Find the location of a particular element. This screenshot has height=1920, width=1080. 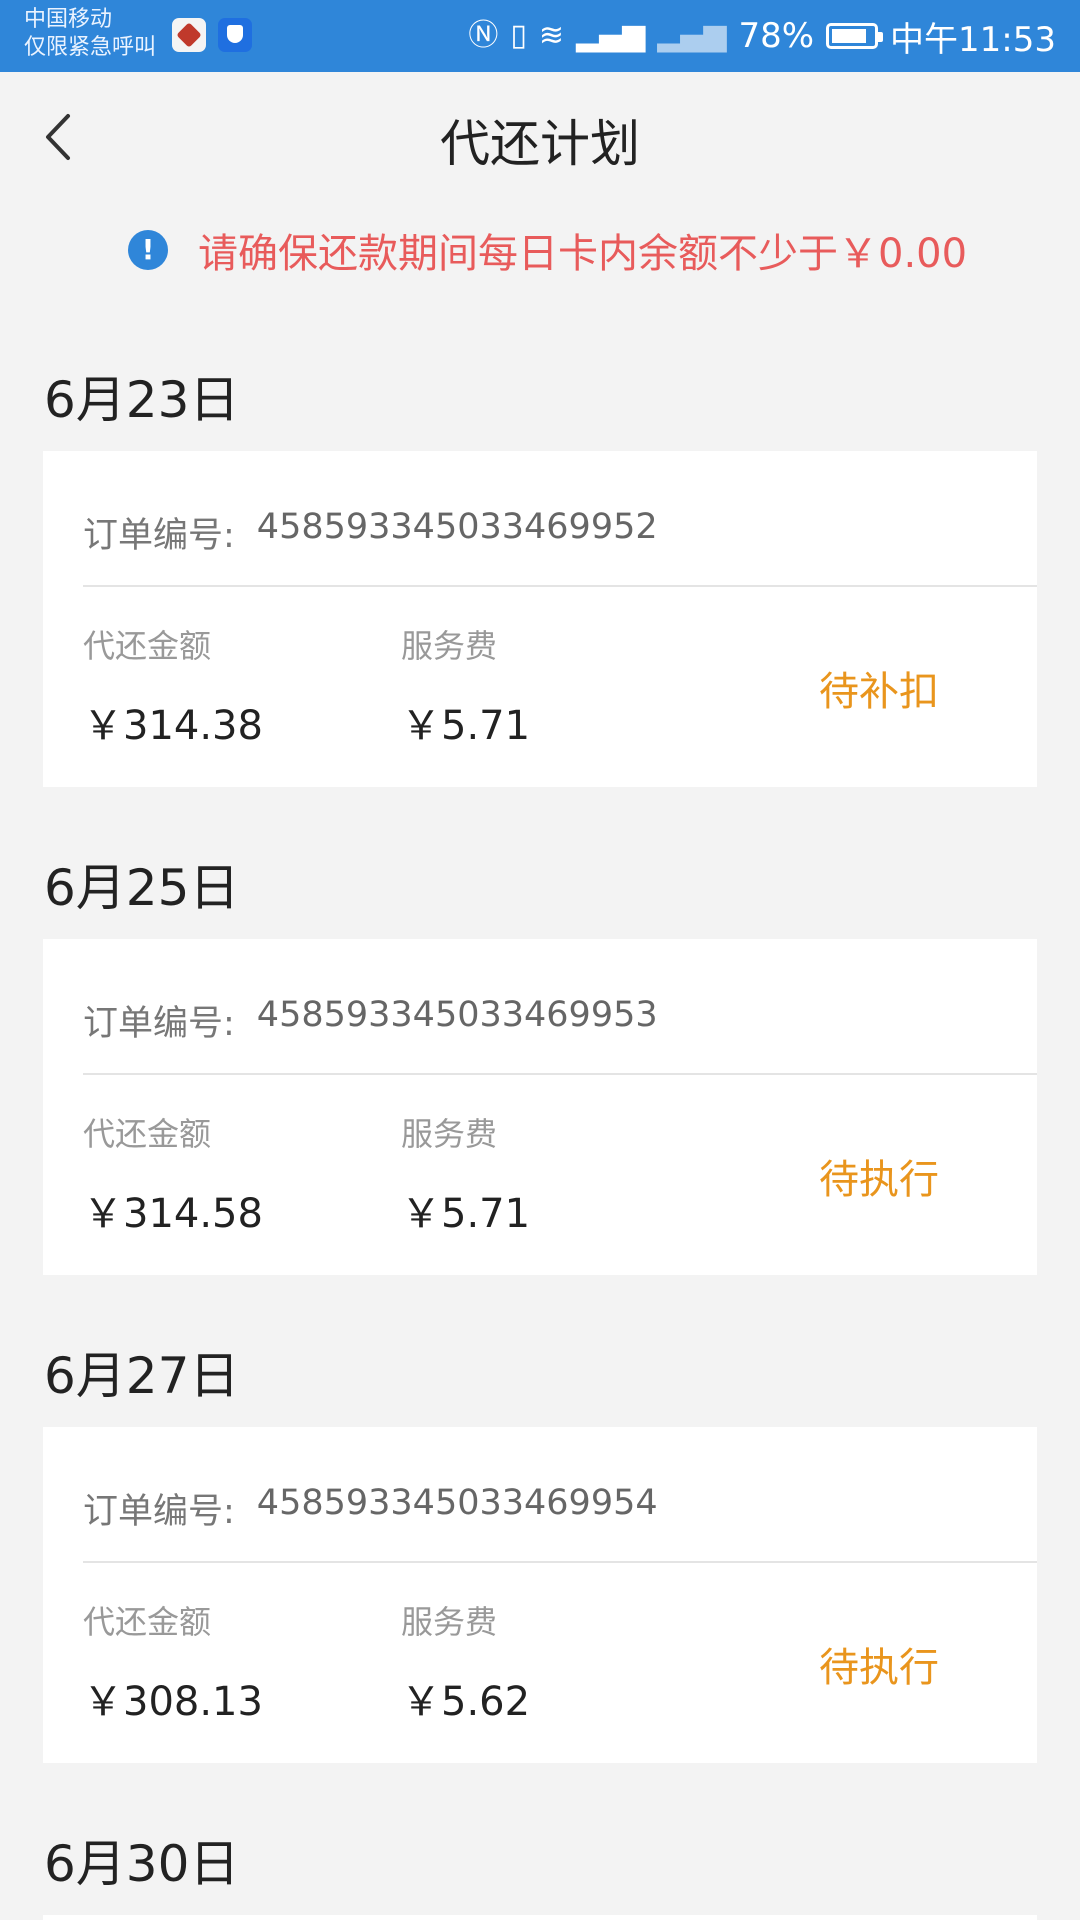

amount-value: ￥308.13 is located at coordinates (173, 1702).